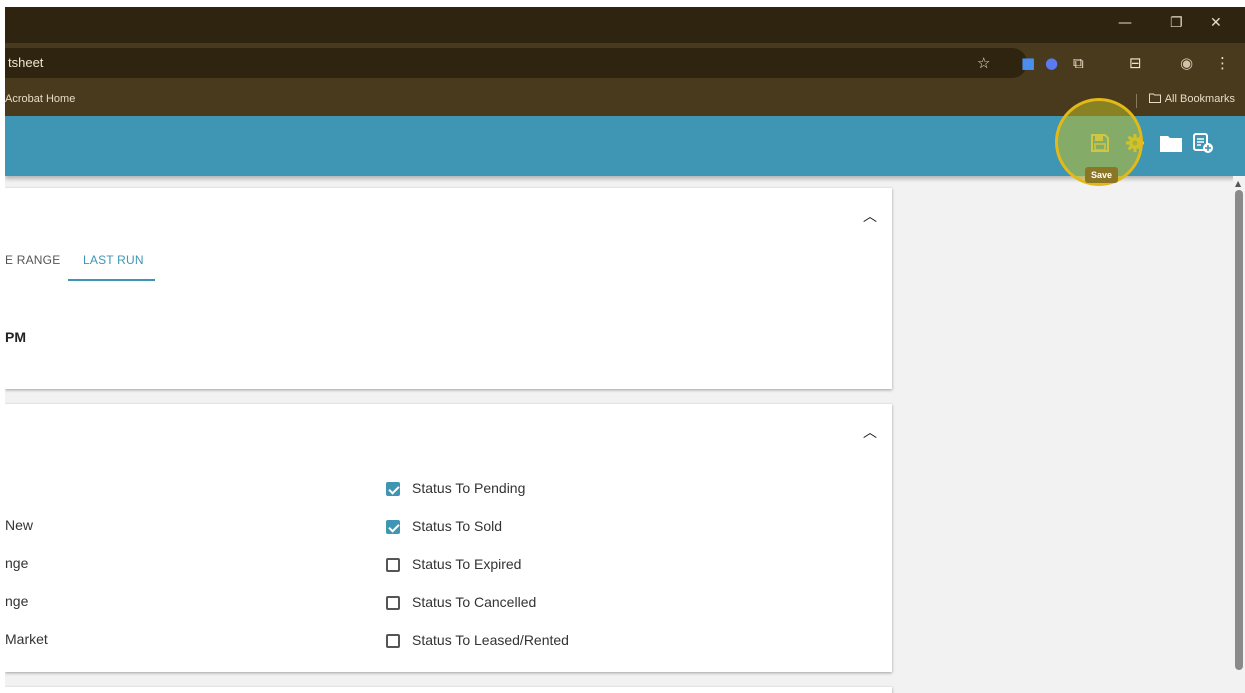 The height and width of the screenshot is (693, 1245). I want to click on reading-list-icon: ⊟, so click(1135, 63).